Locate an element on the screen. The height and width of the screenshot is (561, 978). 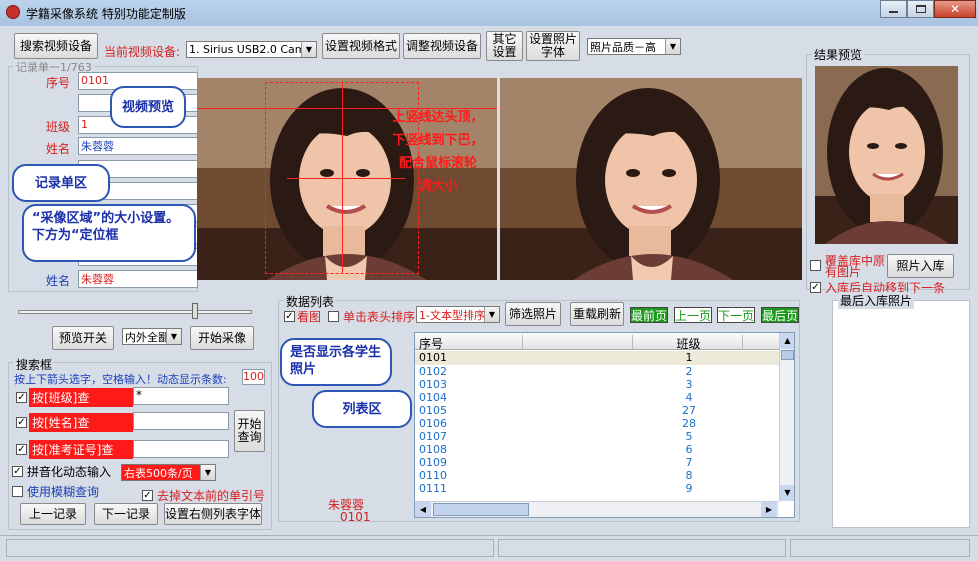
column-header-class: 班级 is located at coordinates (689, 343).